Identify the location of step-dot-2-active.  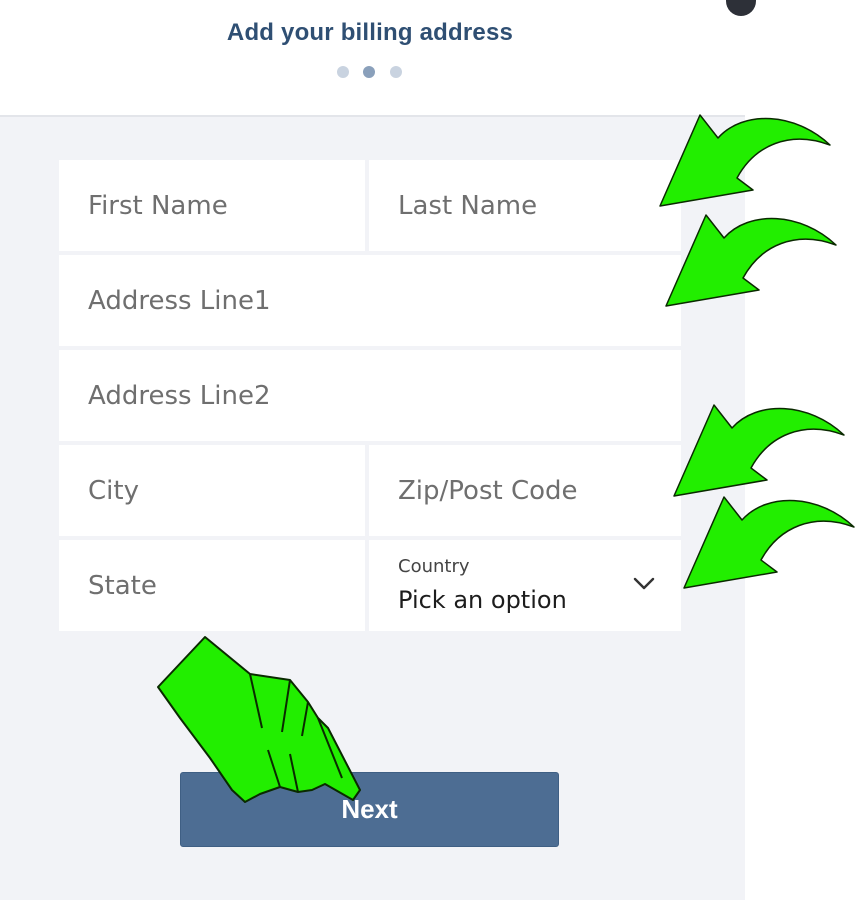
(369, 72).